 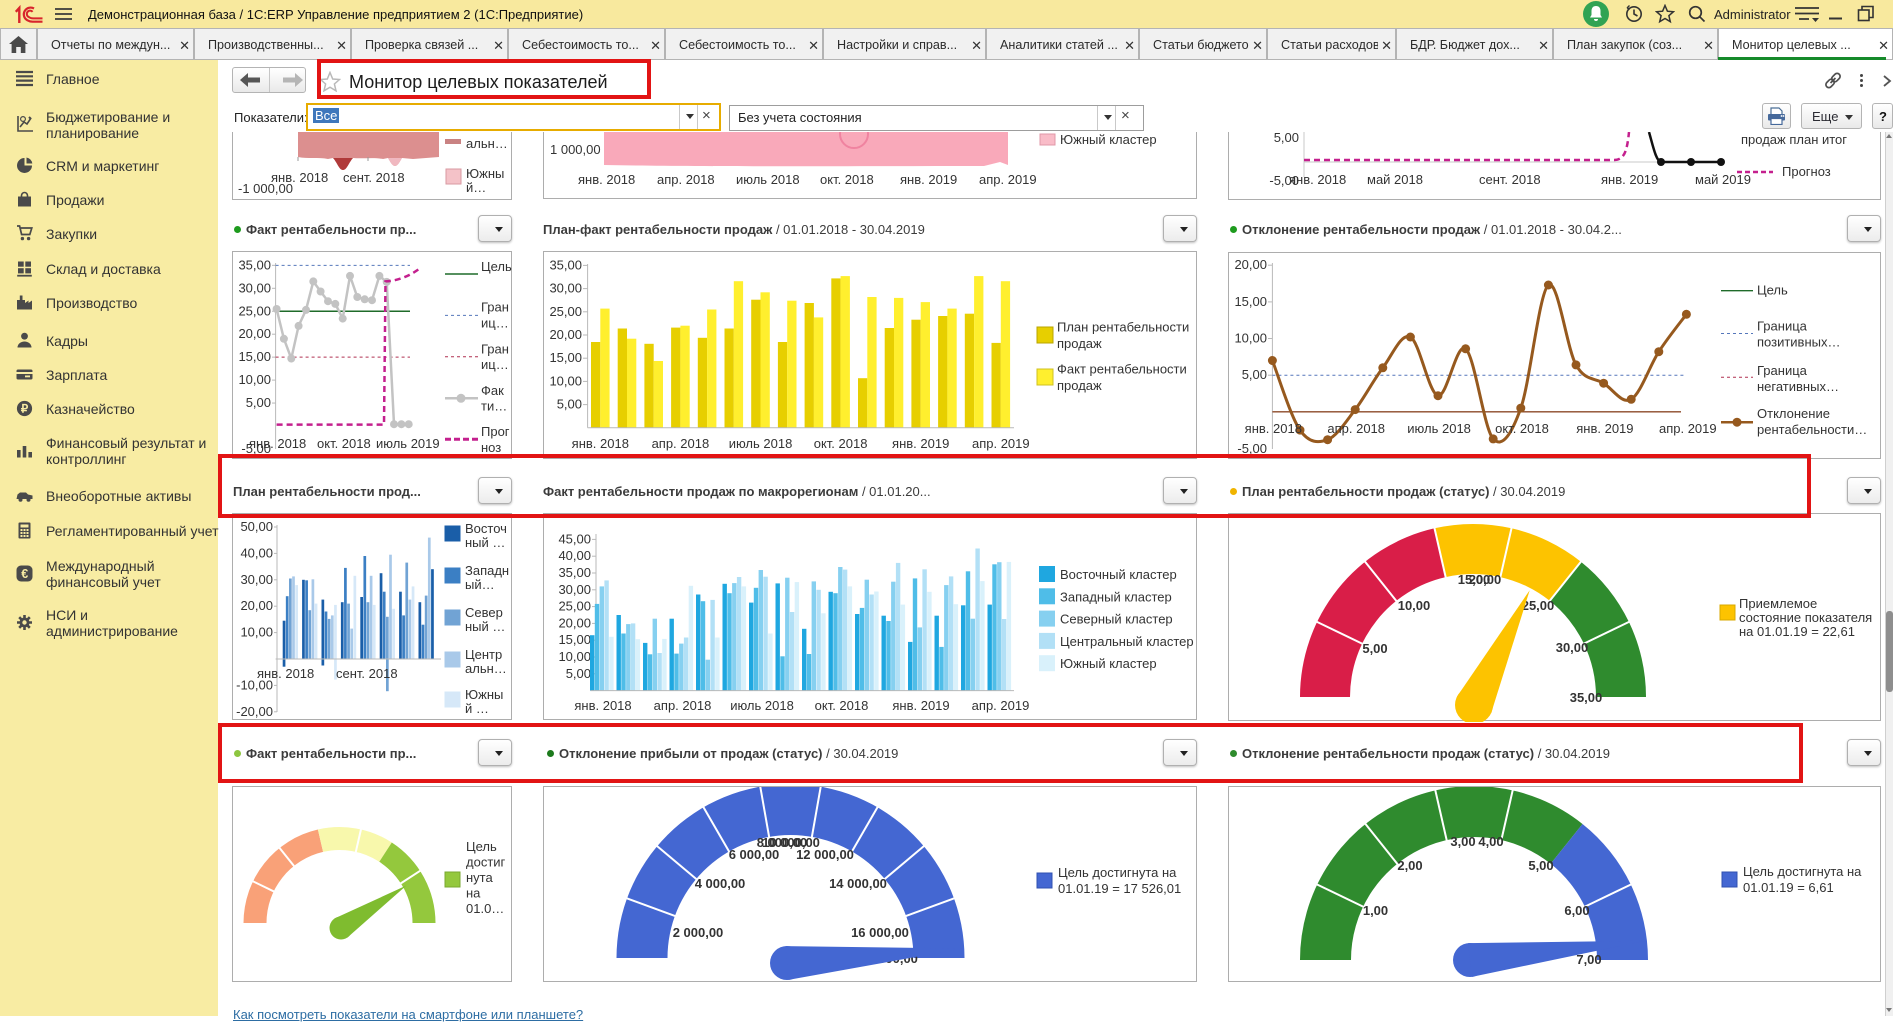 What do you see at coordinates (1119, 888) in the screenshot?
I see `svg-text: 01.01.19 = 17 526,01` at bounding box center [1119, 888].